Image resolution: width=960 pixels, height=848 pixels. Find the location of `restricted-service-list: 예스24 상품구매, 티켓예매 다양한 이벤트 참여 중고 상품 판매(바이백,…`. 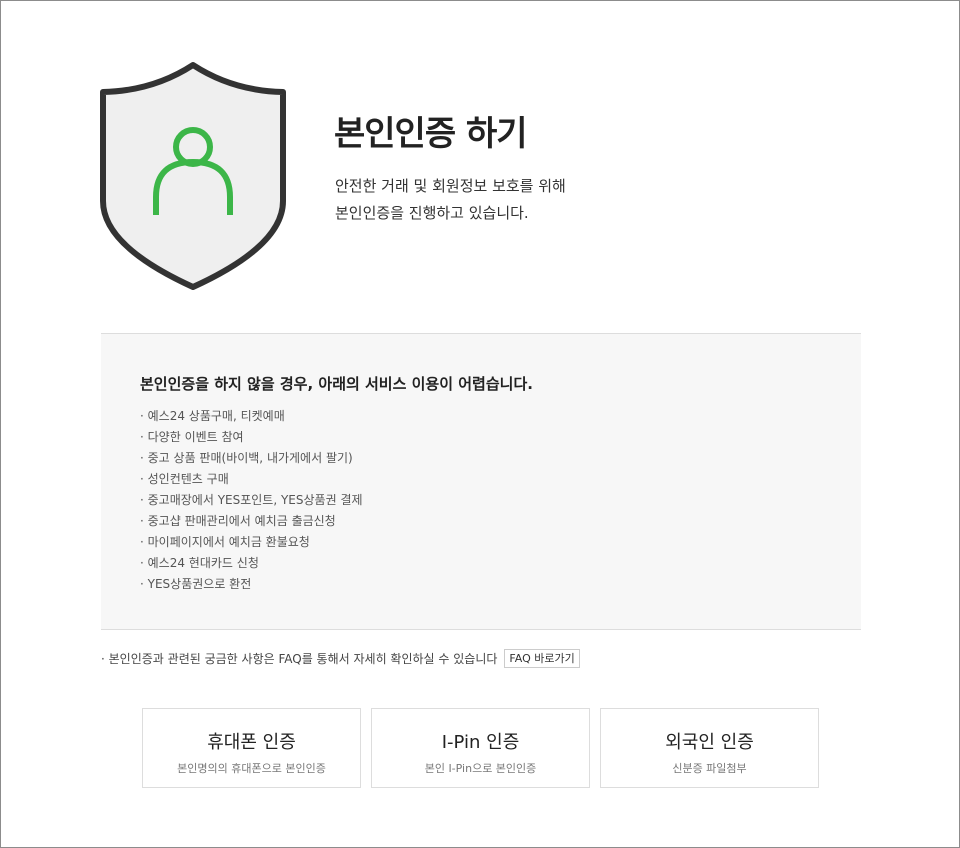

restricted-service-list: 예스24 상품구매, 티켓예매 다양한 이벤트 참여 중고 상품 판매(바이백,… is located at coordinates (251, 500).